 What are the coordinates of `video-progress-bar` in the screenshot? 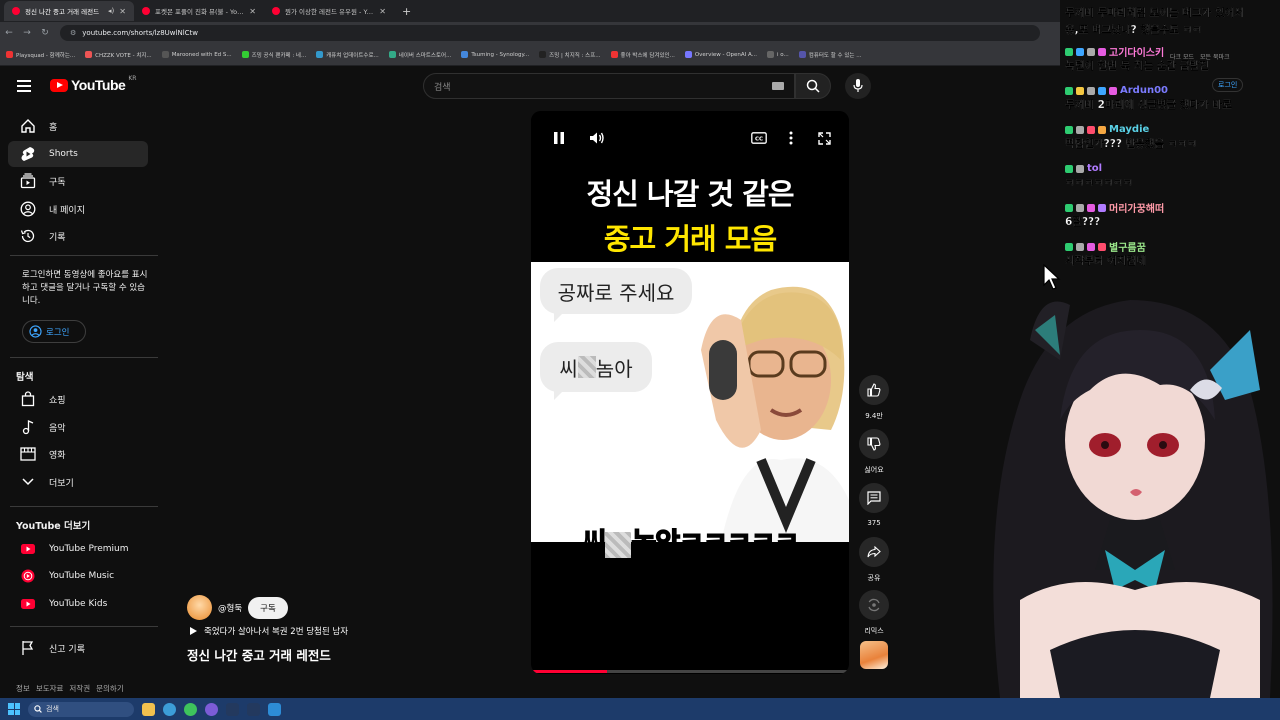 It's located at (690, 671).